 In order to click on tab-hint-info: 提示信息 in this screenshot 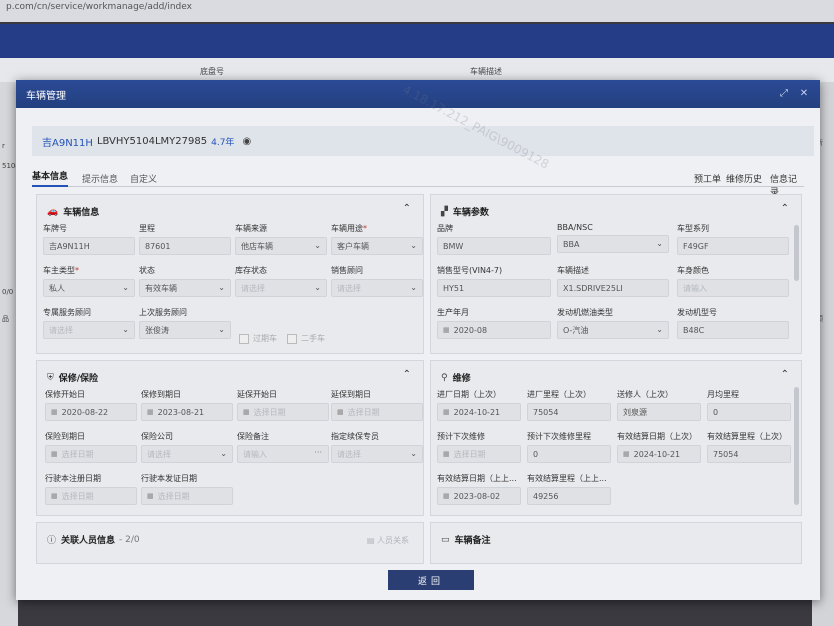, I will do `click(100, 178)`.